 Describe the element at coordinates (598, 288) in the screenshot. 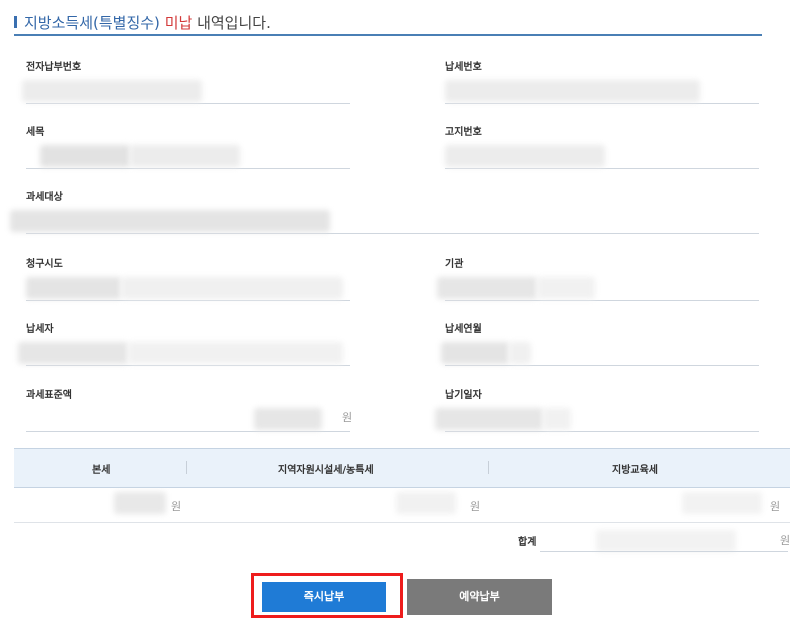

I see `institution-value` at that location.